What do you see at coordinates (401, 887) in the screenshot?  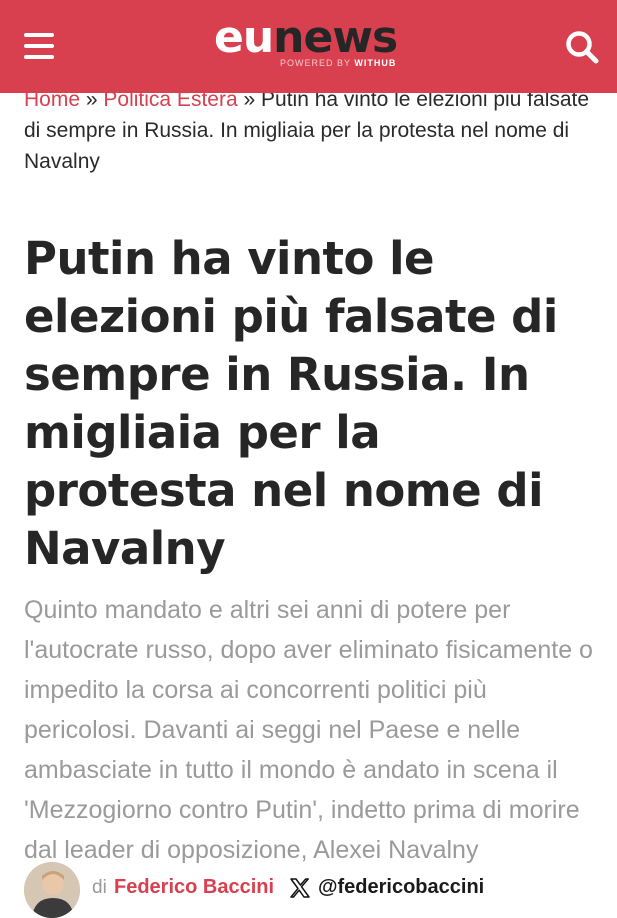 I see `author-x-handle: @federicobaccini` at bounding box center [401, 887].